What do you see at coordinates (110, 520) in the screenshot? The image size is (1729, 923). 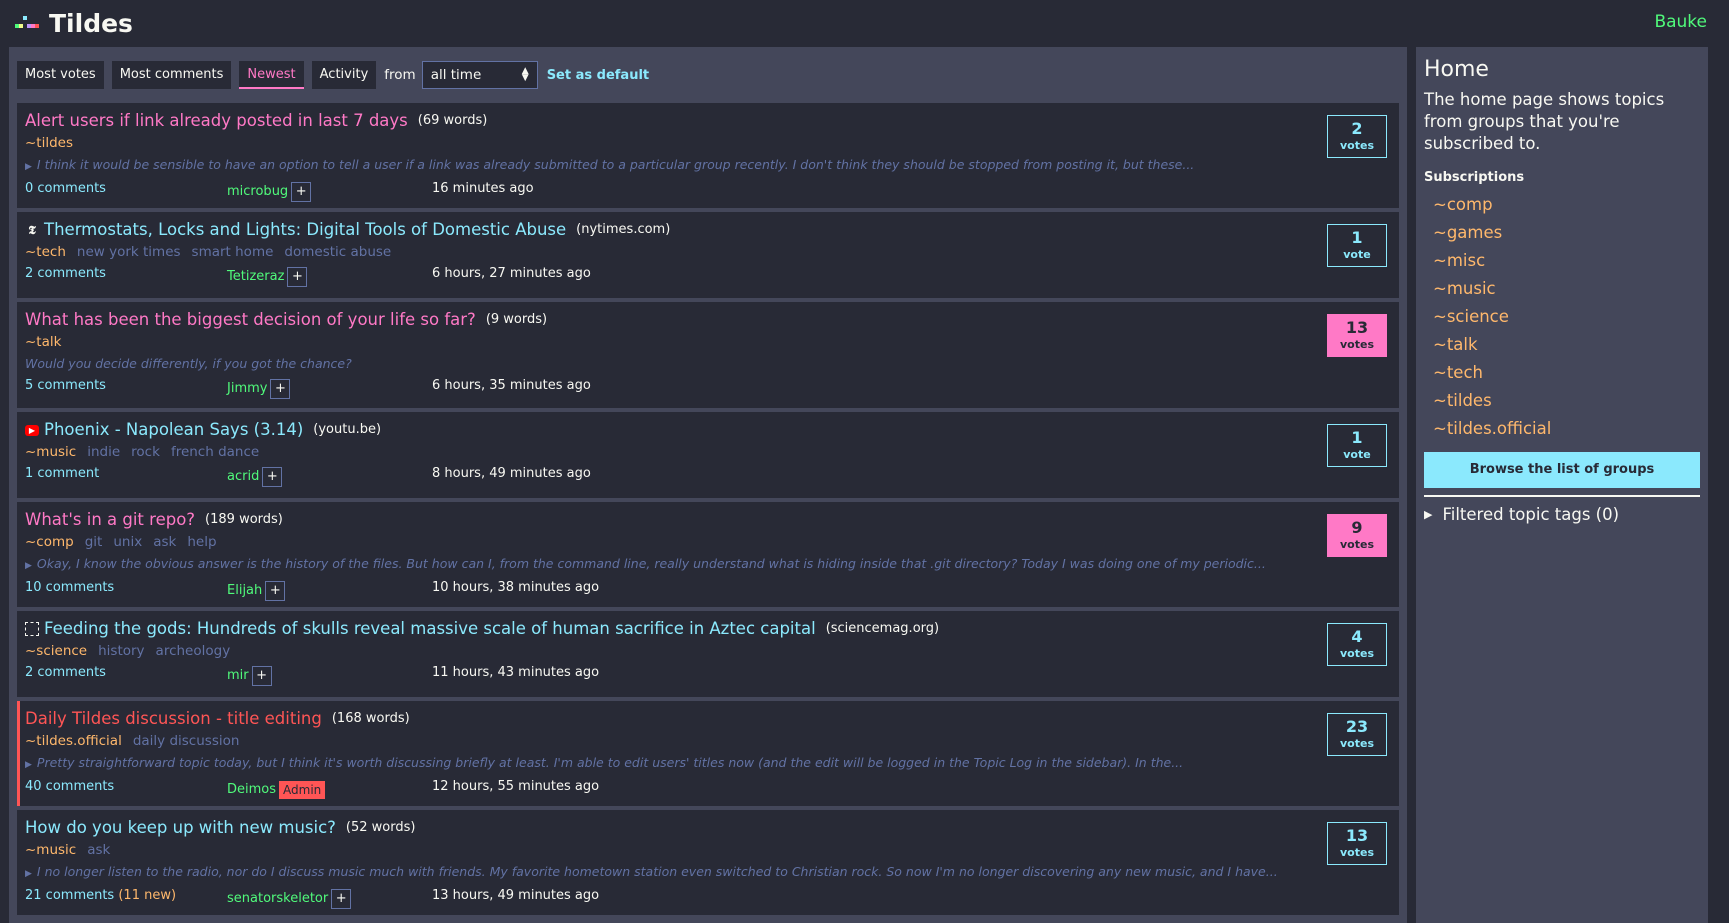 I see `topic-title-link: What's in a git repo?` at bounding box center [110, 520].